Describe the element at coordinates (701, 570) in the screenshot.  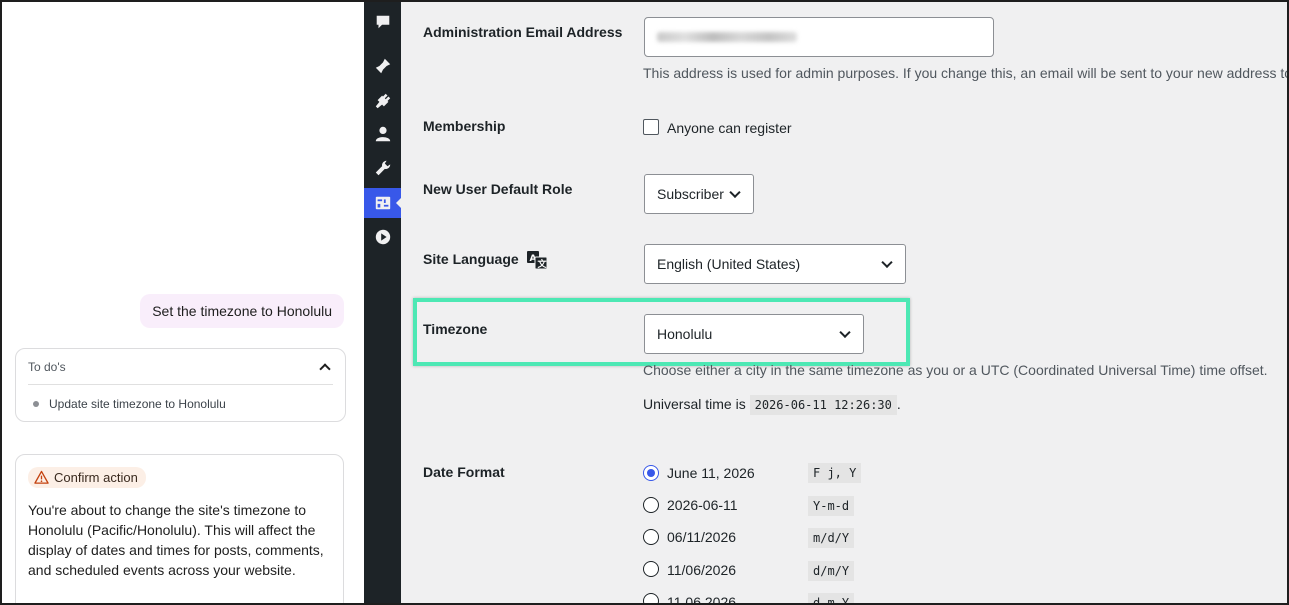
I see `date-format-option-label: 11/06/2026` at that location.